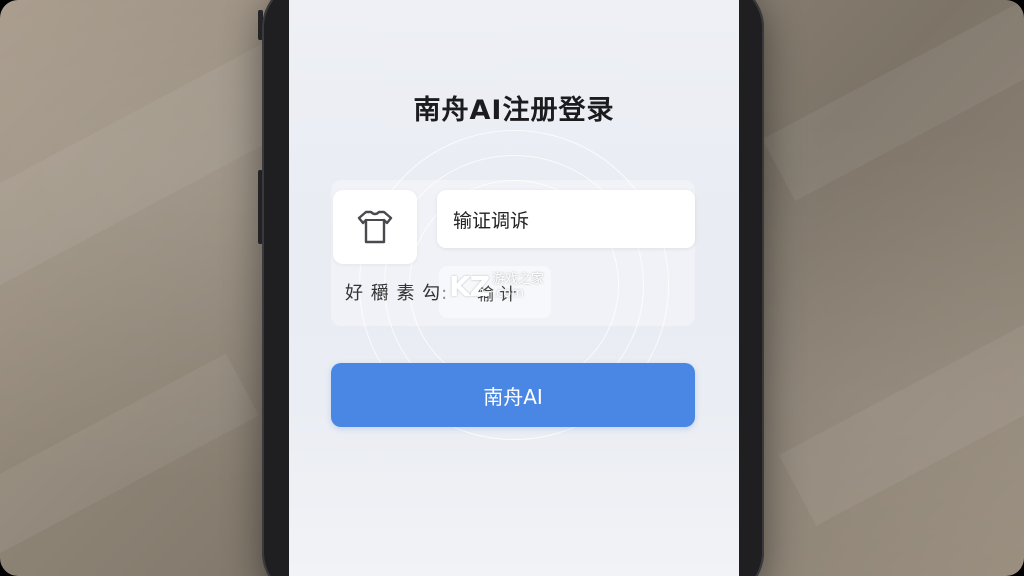 The height and width of the screenshot is (576, 1024). I want to click on watermark-logo: KZ 游戏之家 .com, so click(496, 286).